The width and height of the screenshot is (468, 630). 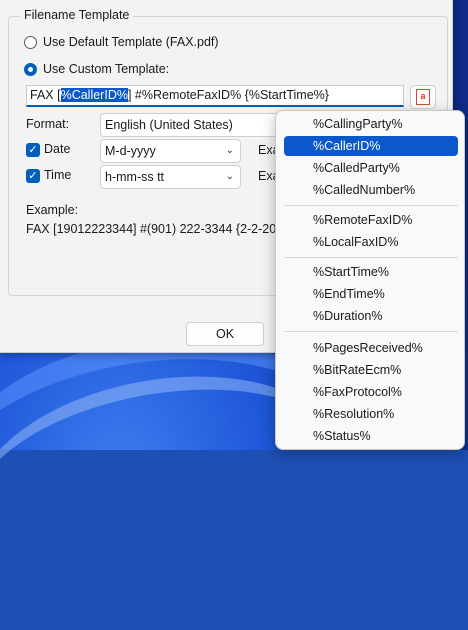 I want to click on time-checkbox: ✓, so click(x=33, y=176).